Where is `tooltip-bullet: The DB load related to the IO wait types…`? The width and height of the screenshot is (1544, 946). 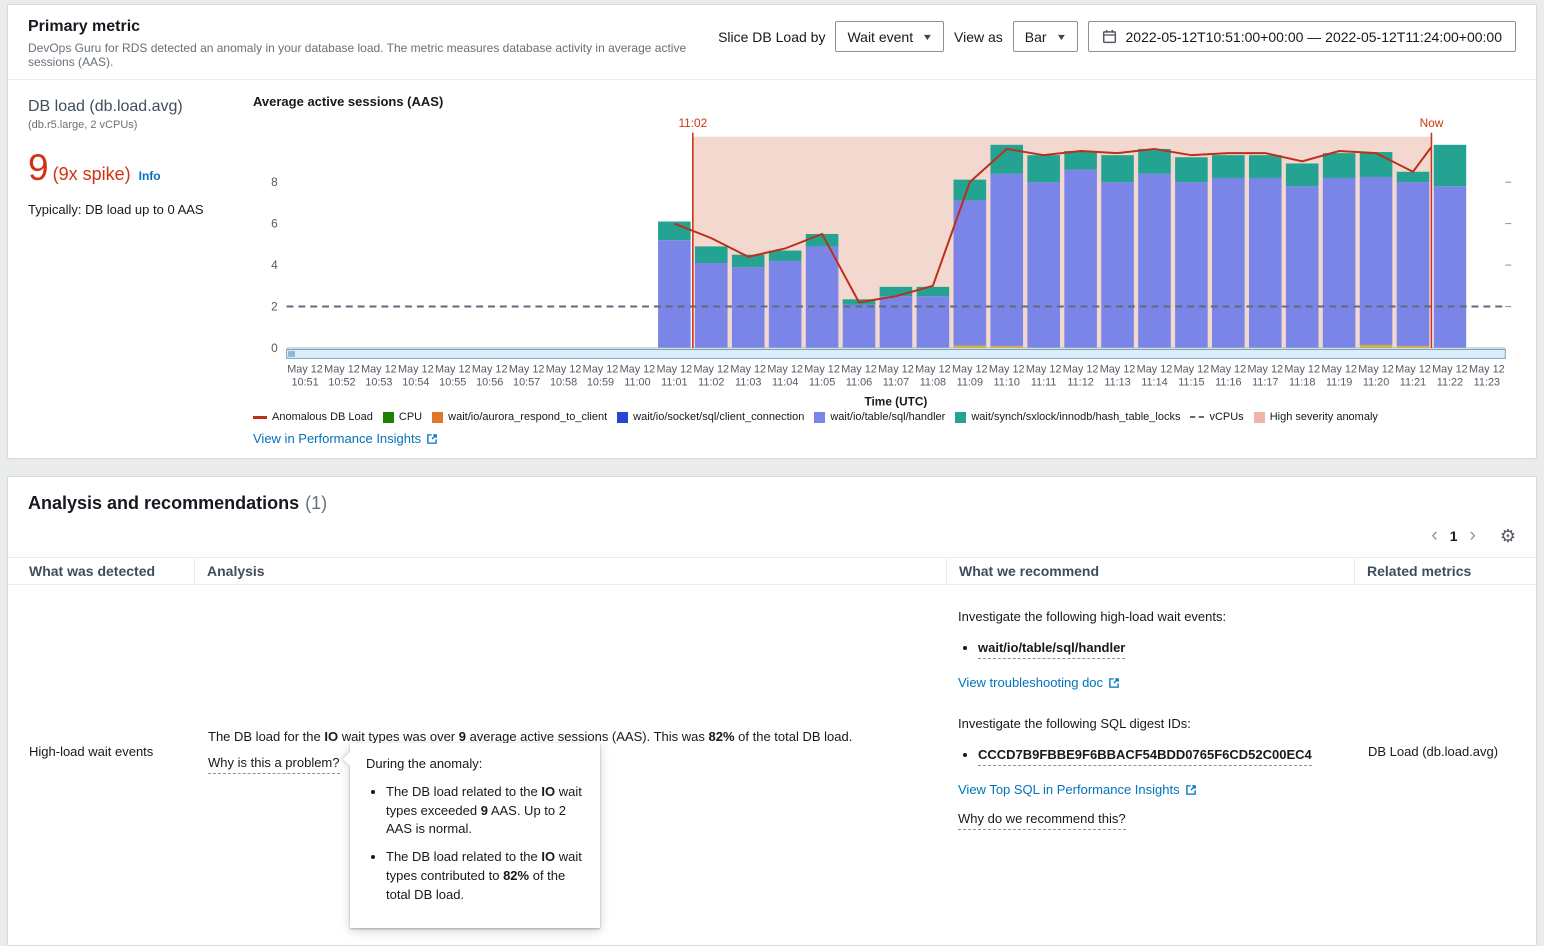
tooltip-bullet: The DB load related to the IO wait types… is located at coordinates (485, 811).